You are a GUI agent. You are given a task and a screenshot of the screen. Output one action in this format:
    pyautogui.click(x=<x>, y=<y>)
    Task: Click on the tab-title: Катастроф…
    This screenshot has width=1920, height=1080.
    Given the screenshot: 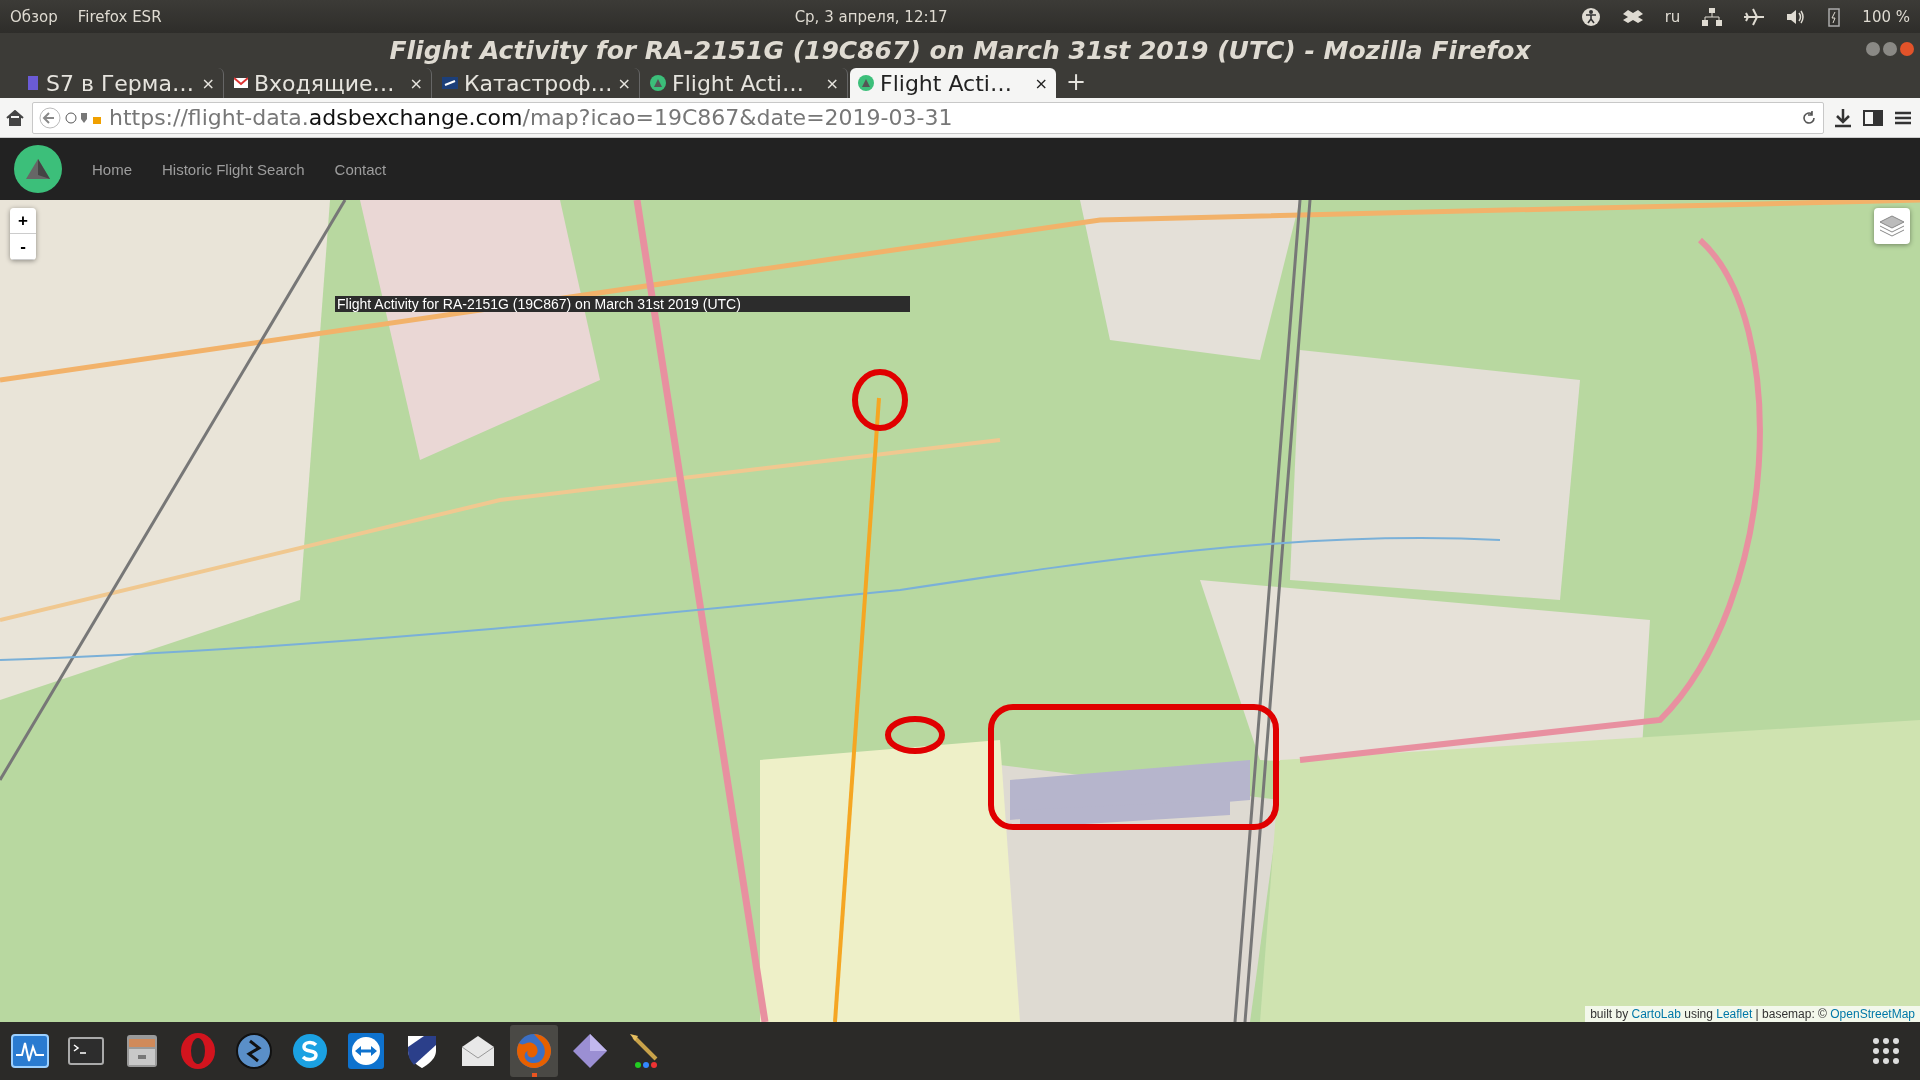 What is the action you would take?
    pyautogui.click(x=538, y=83)
    